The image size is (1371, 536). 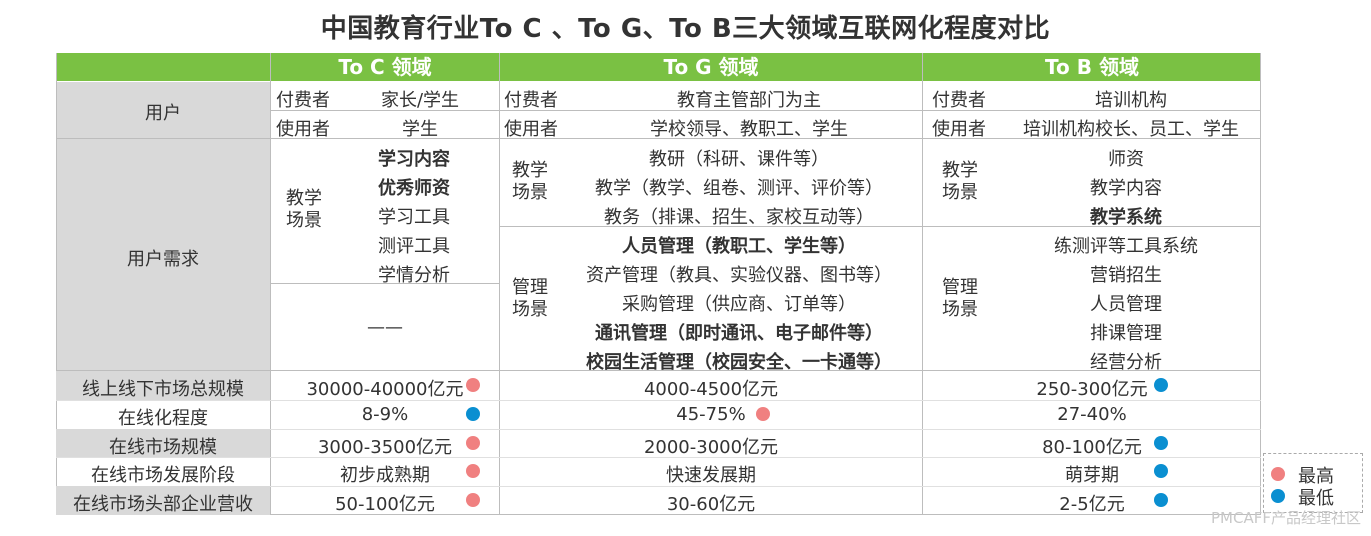 What do you see at coordinates (739, 159) in the screenshot?
I see `tog-teach-item: 教研（科研、课件等）` at bounding box center [739, 159].